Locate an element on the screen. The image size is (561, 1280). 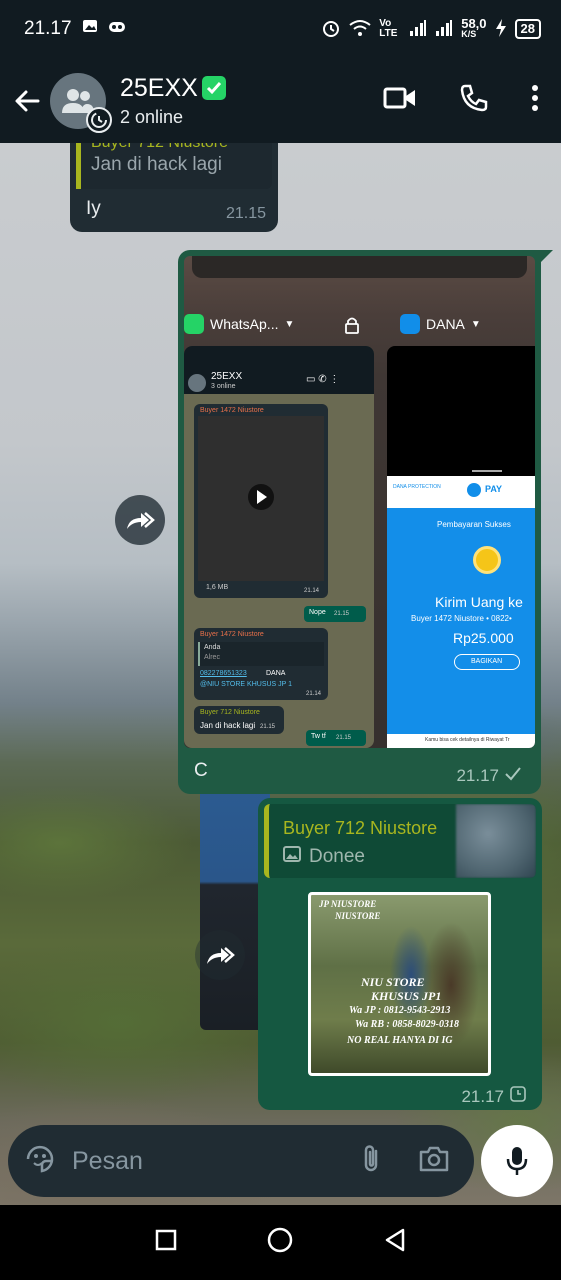
mini-quote-text: Alrec is located at coordinates (212, 657).